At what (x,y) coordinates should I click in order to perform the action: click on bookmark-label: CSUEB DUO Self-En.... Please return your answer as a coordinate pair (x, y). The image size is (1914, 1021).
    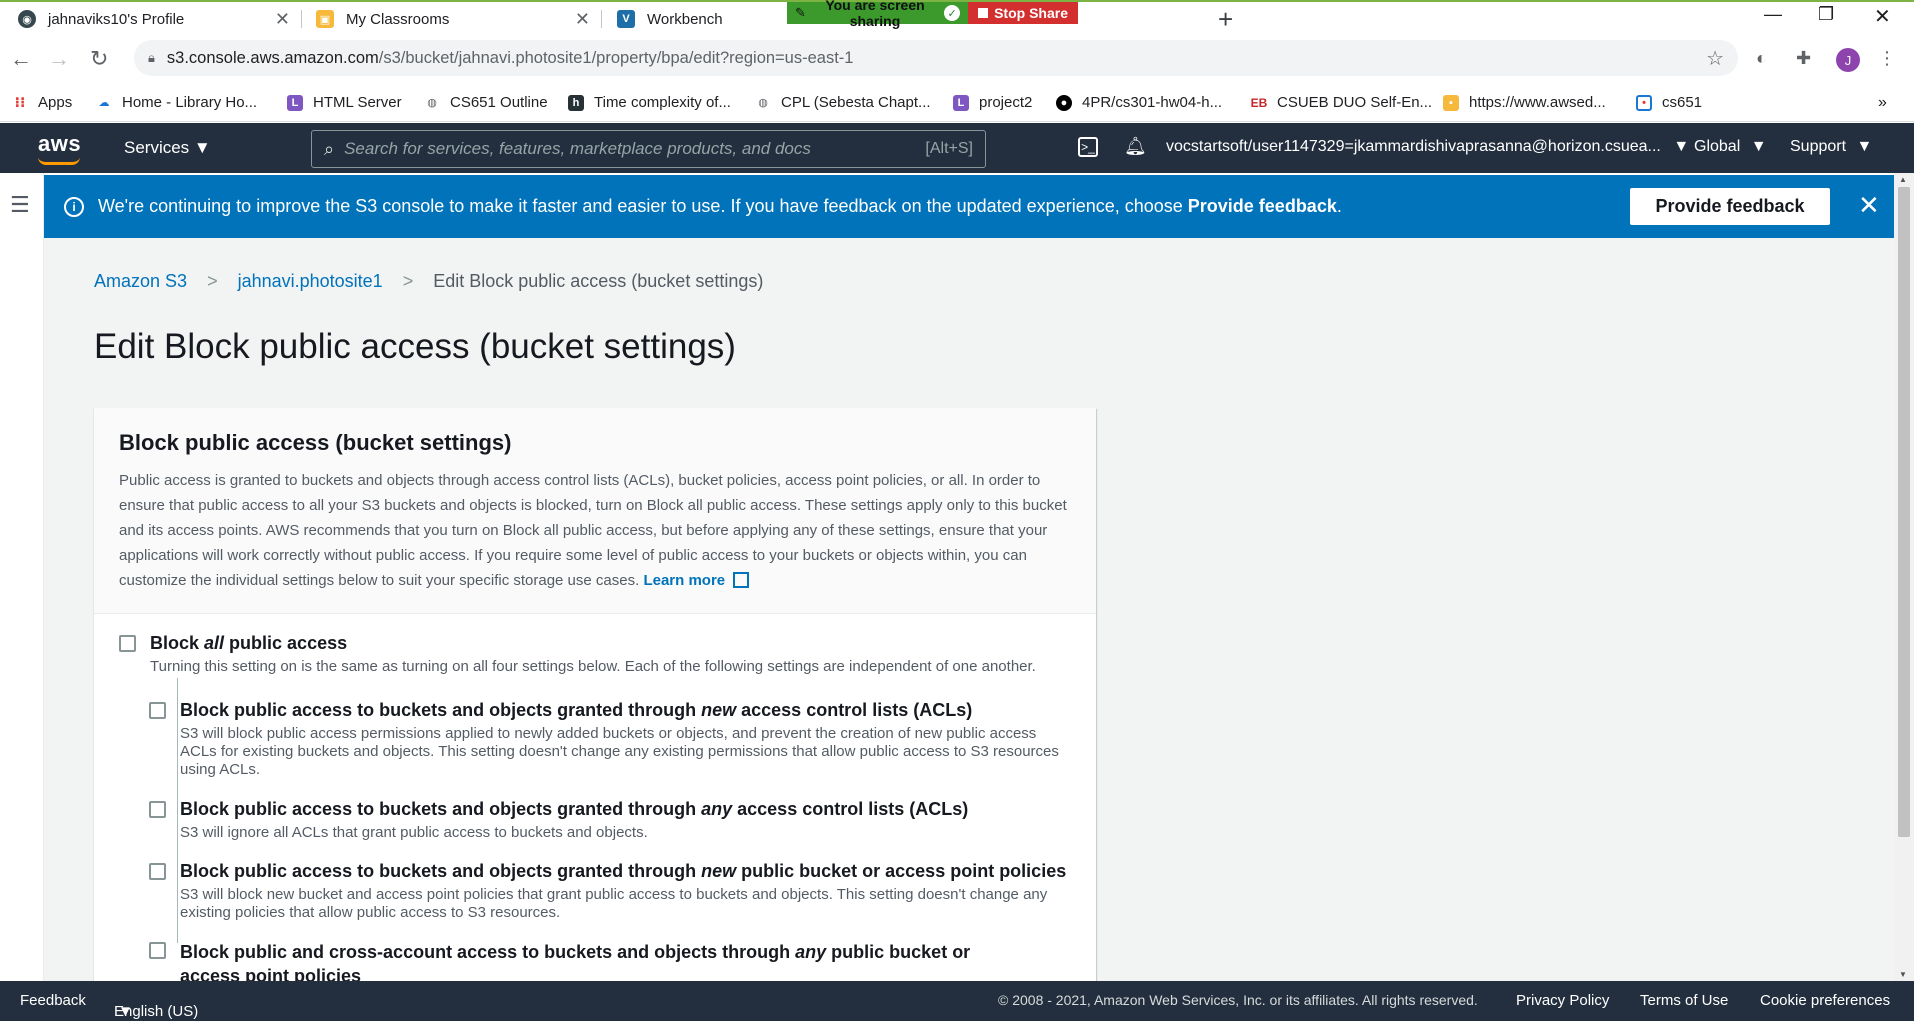
    Looking at the image, I should click on (1355, 102).